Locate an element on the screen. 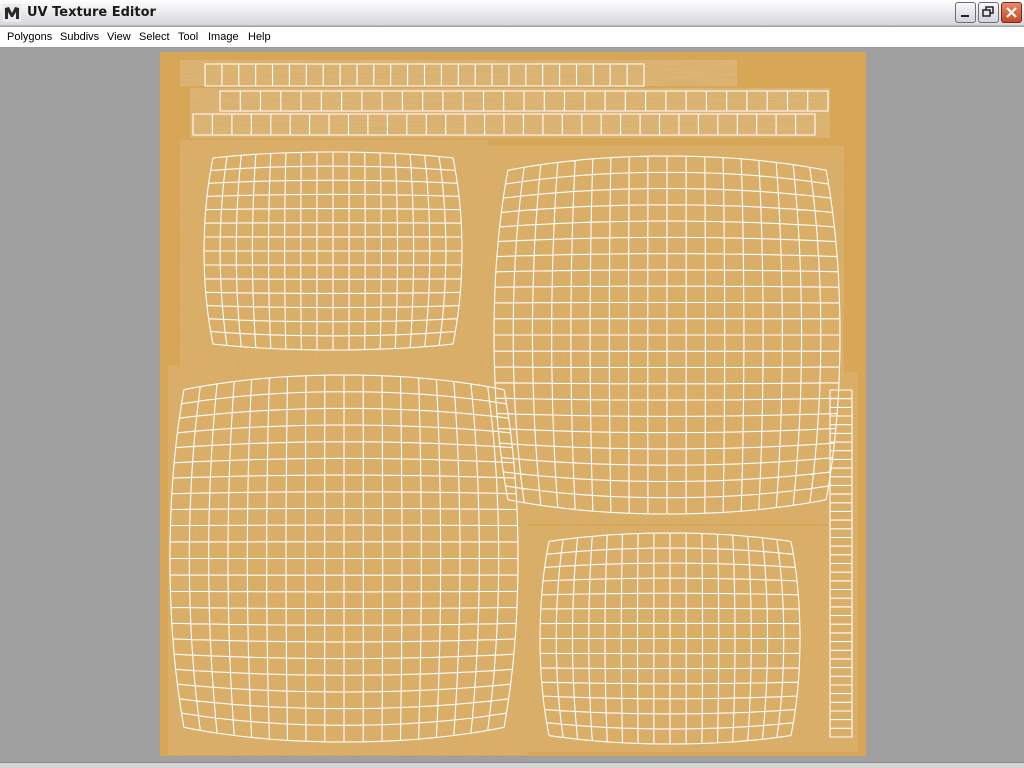  minimize-button is located at coordinates (965, 12).